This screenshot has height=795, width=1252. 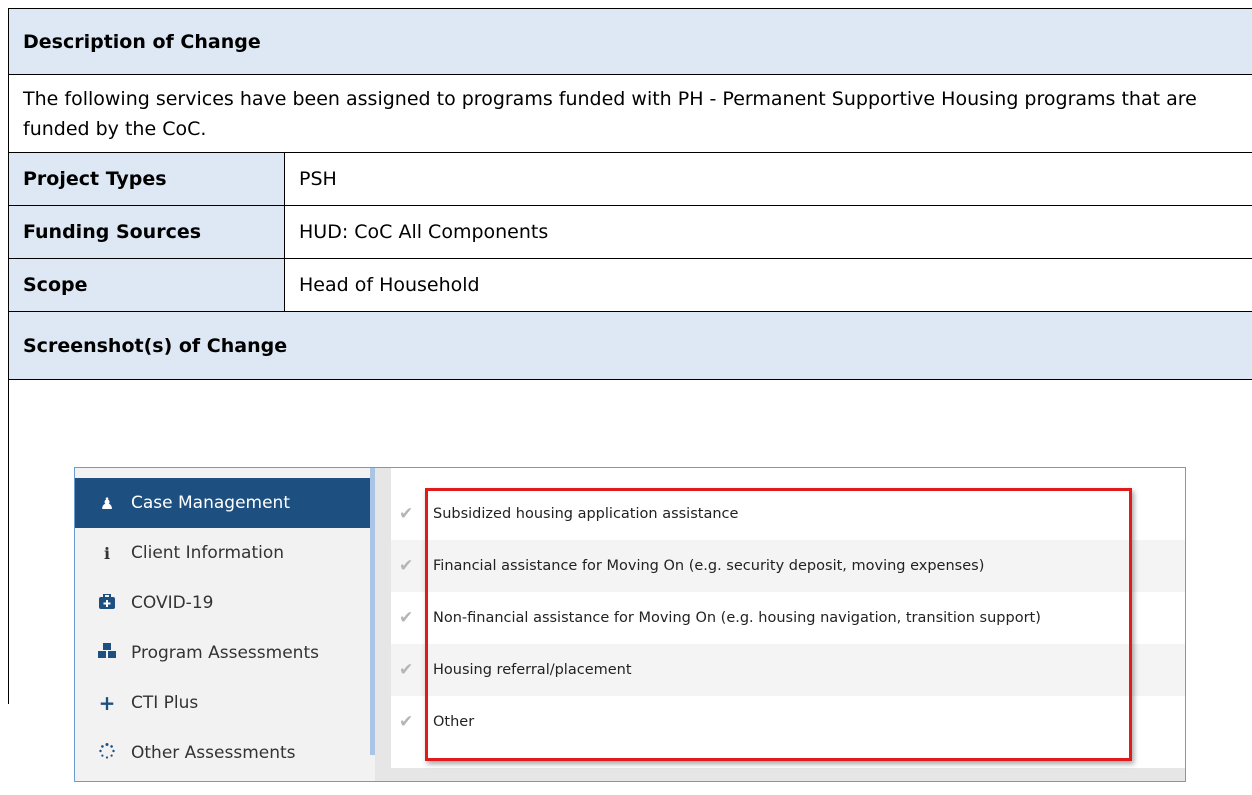 I want to click on scope-label: Scope, so click(x=146, y=285).